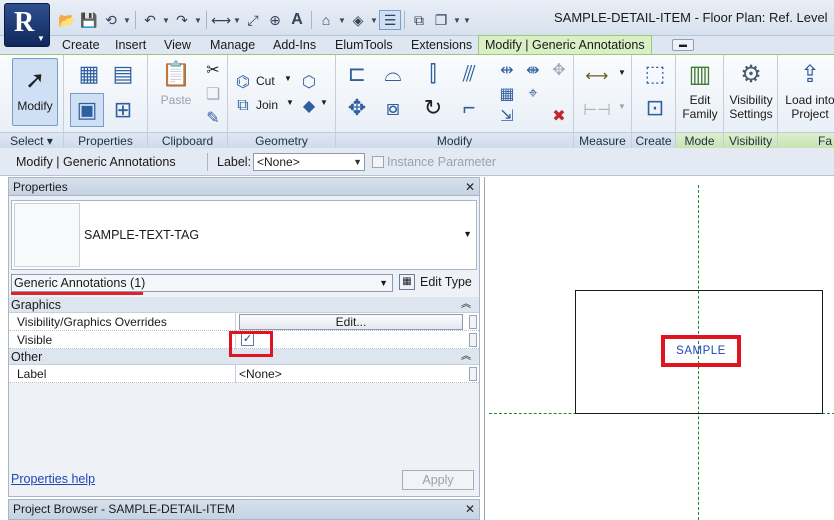 This screenshot has width=834, height=520. What do you see at coordinates (267, 105) in the screenshot?
I see `join-geometry-label: Join` at bounding box center [267, 105].